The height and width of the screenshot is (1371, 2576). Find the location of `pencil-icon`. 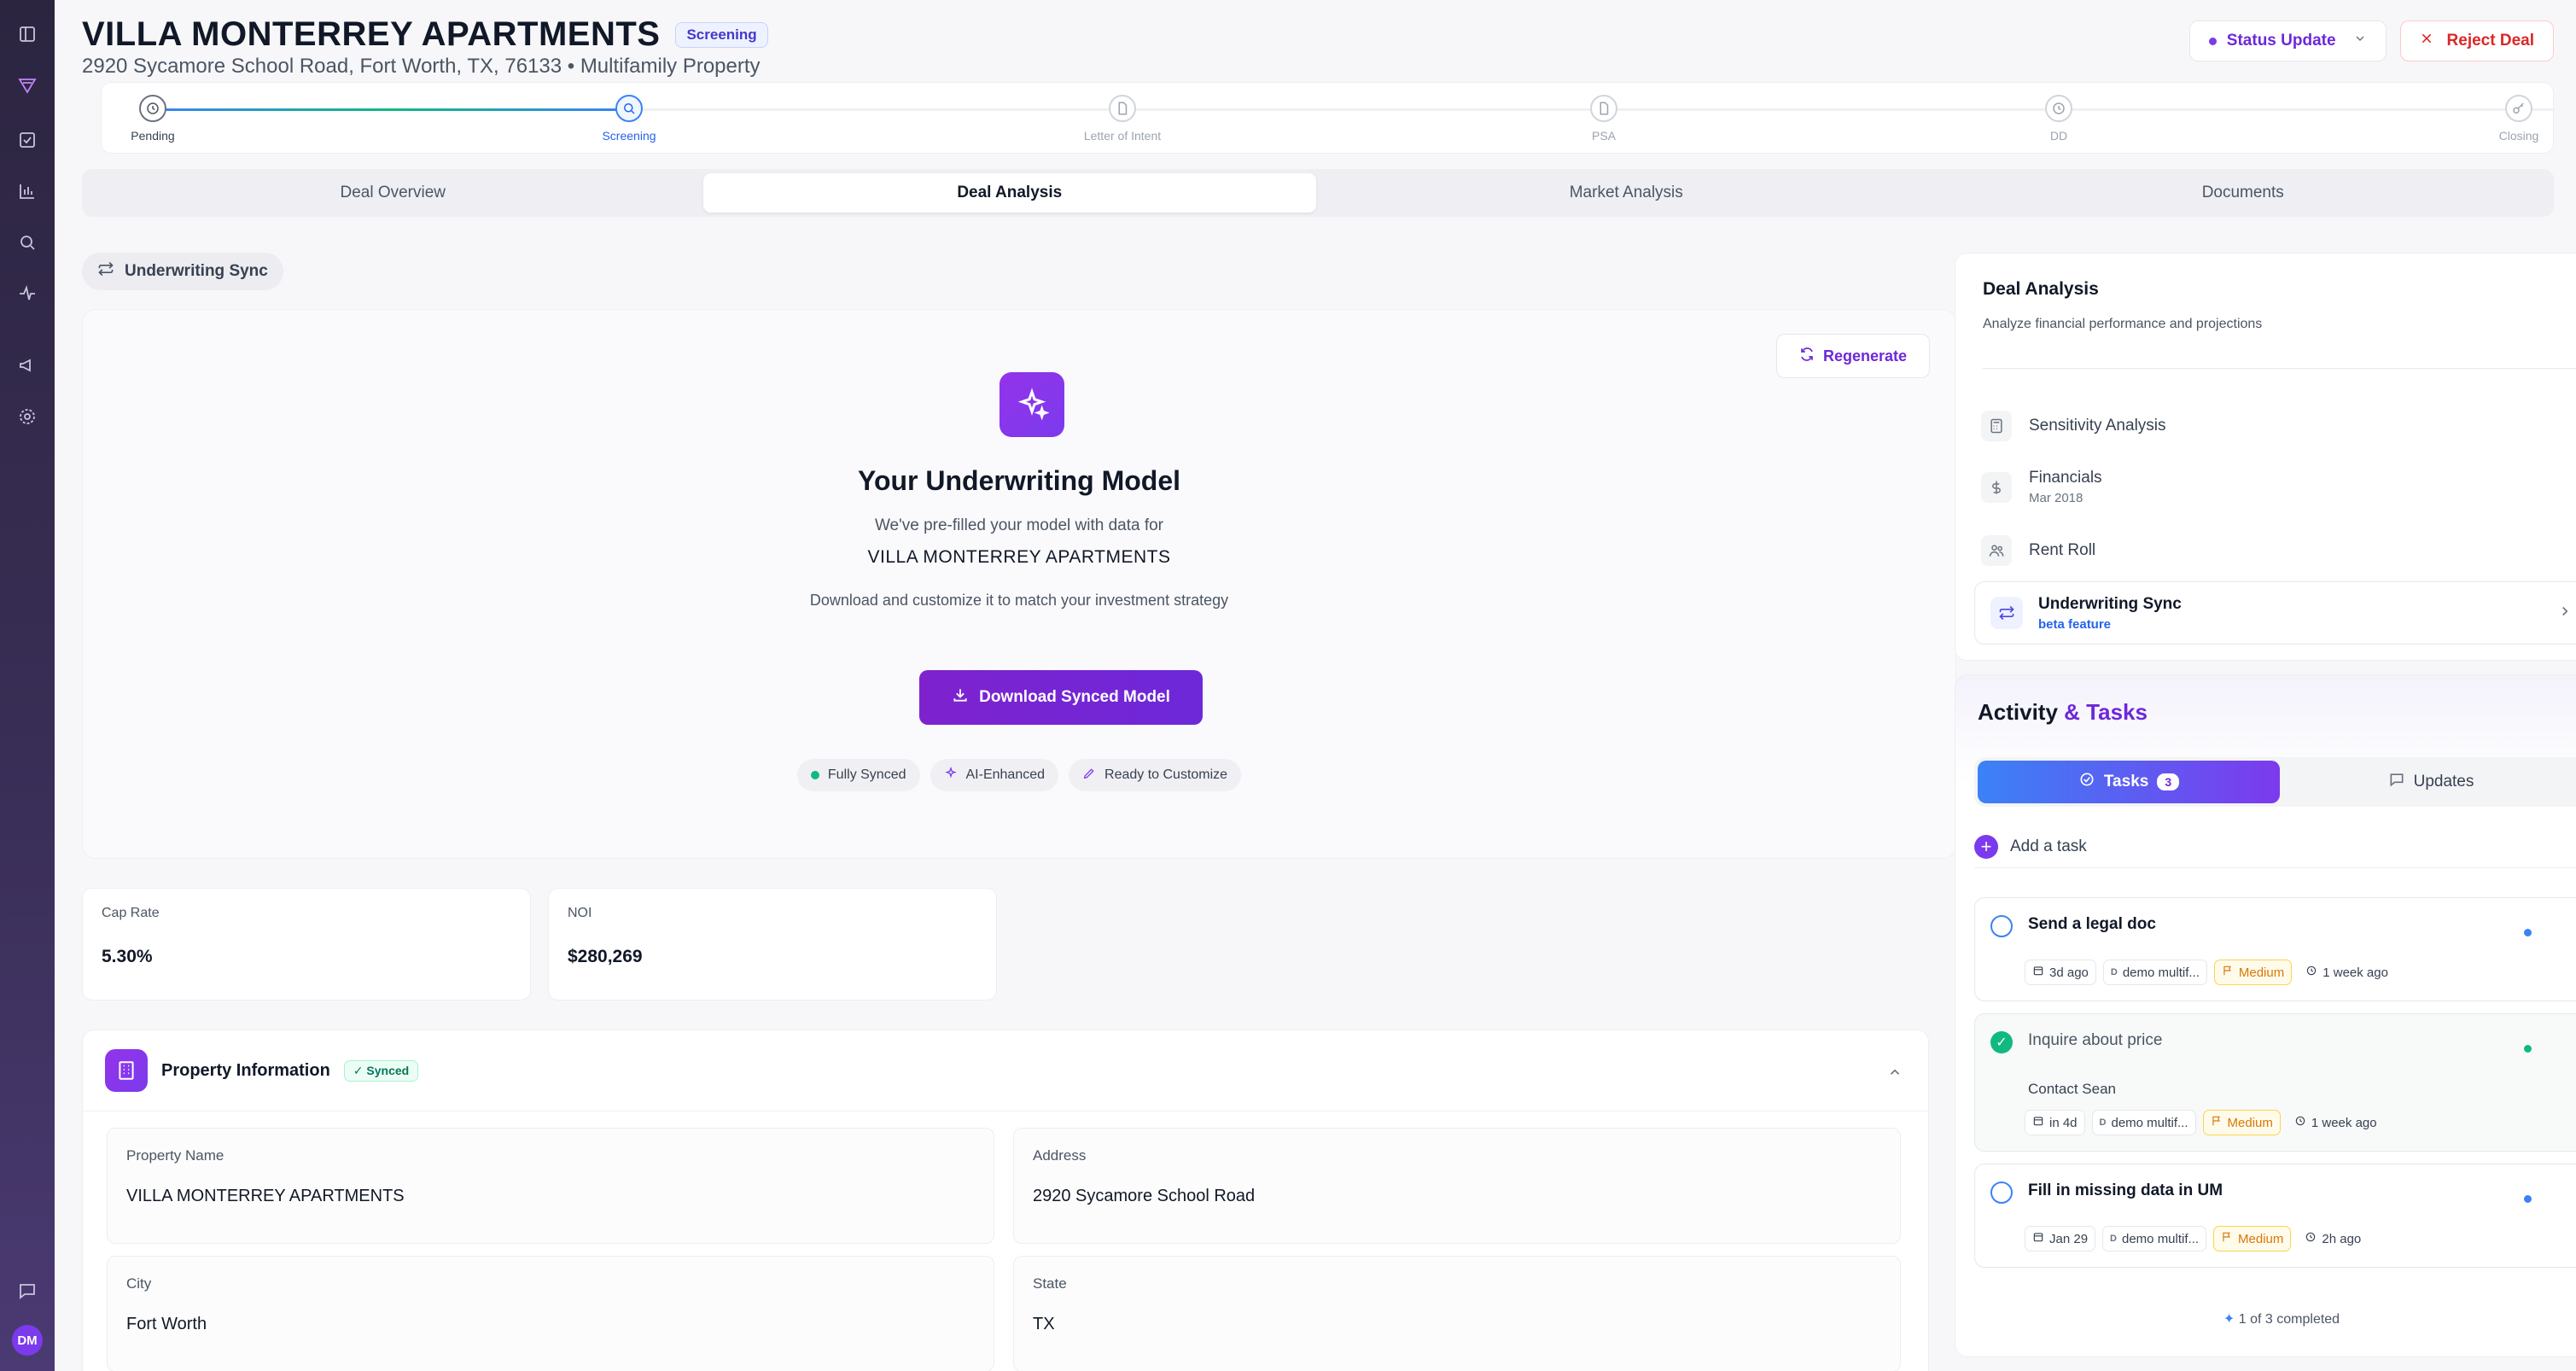

pencil-icon is located at coordinates (1089, 776).